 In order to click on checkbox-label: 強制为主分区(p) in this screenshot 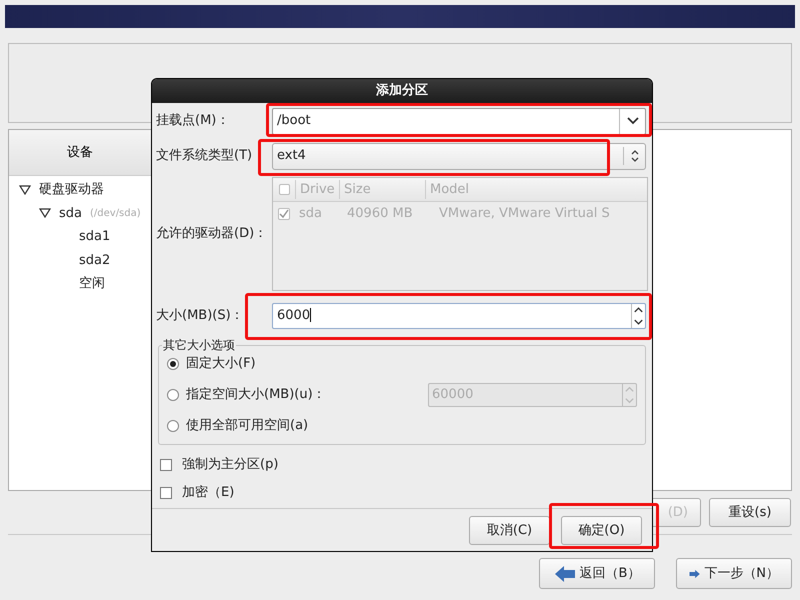, I will do `click(230, 464)`.